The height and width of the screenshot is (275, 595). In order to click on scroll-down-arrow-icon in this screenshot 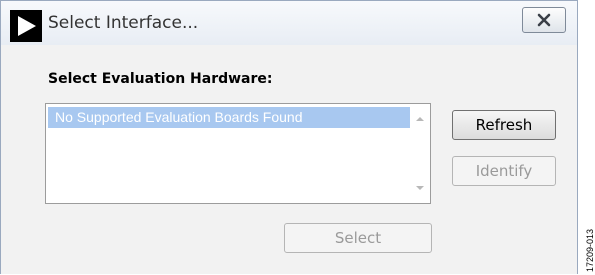, I will do `click(420, 188)`.